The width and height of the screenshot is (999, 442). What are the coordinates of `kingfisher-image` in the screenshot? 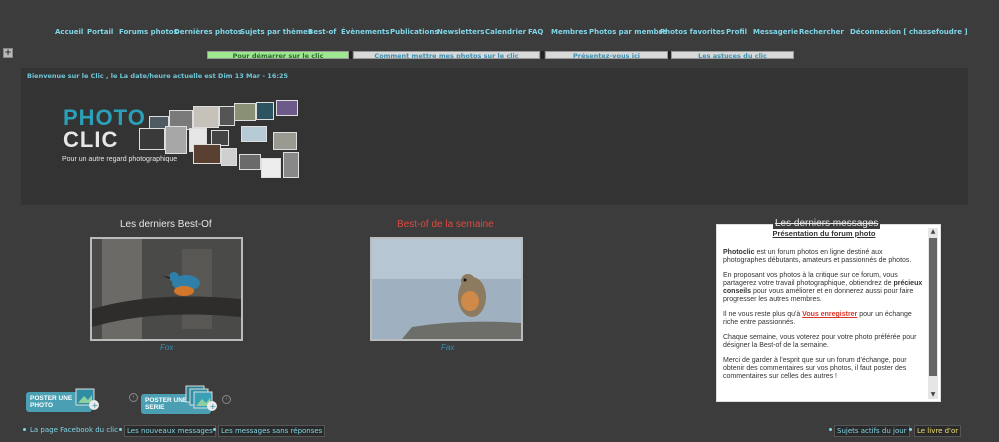 It's located at (166, 289).